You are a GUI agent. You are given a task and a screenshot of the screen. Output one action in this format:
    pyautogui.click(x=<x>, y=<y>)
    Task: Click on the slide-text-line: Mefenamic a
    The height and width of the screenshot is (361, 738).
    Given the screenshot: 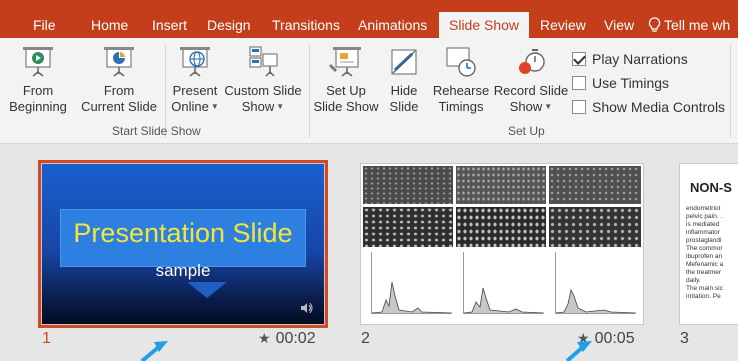 What is the action you would take?
    pyautogui.click(x=705, y=264)
    